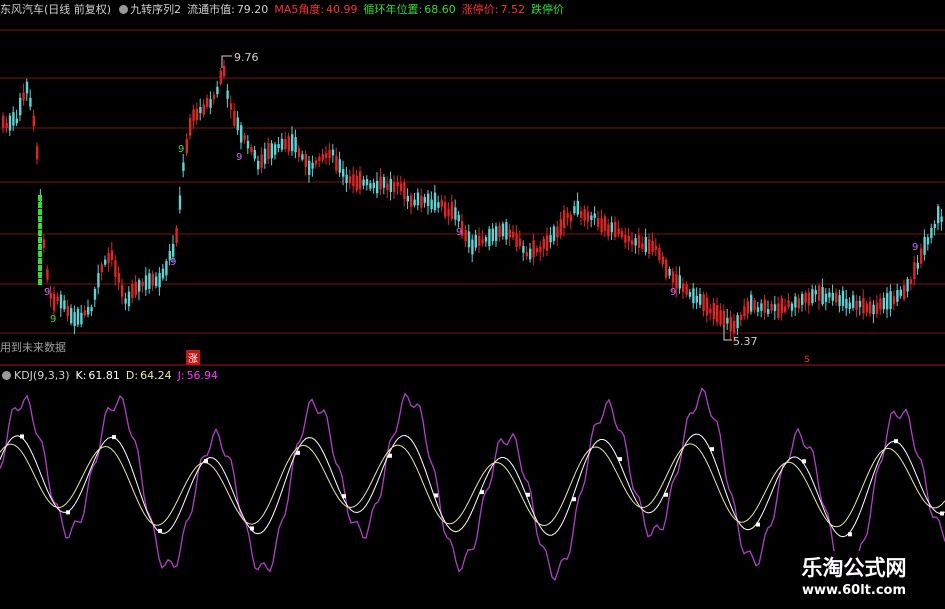 This screenshot has width=945, height=609. What do you see at coordinates (211, 9) in the screenshot?
I see `float-cap-label: 流通市值:` at bounding box center [211, 9].